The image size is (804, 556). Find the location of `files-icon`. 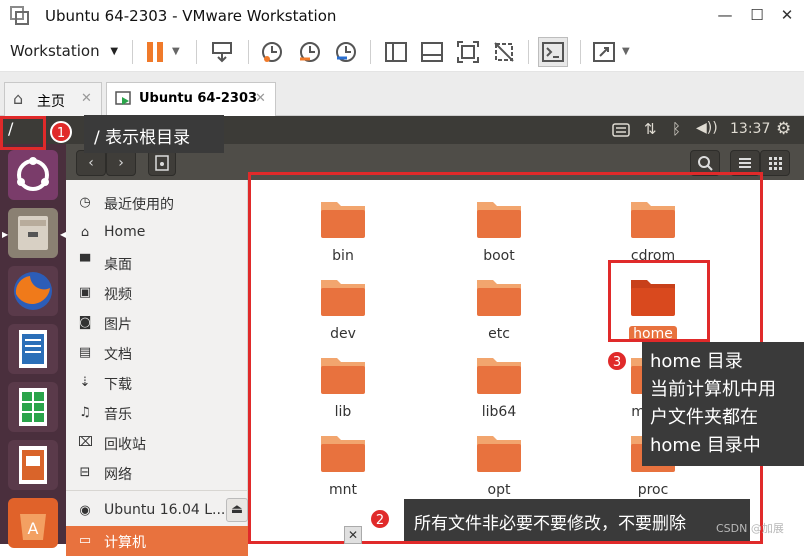

files-icon is located at coordinates (33, 233).